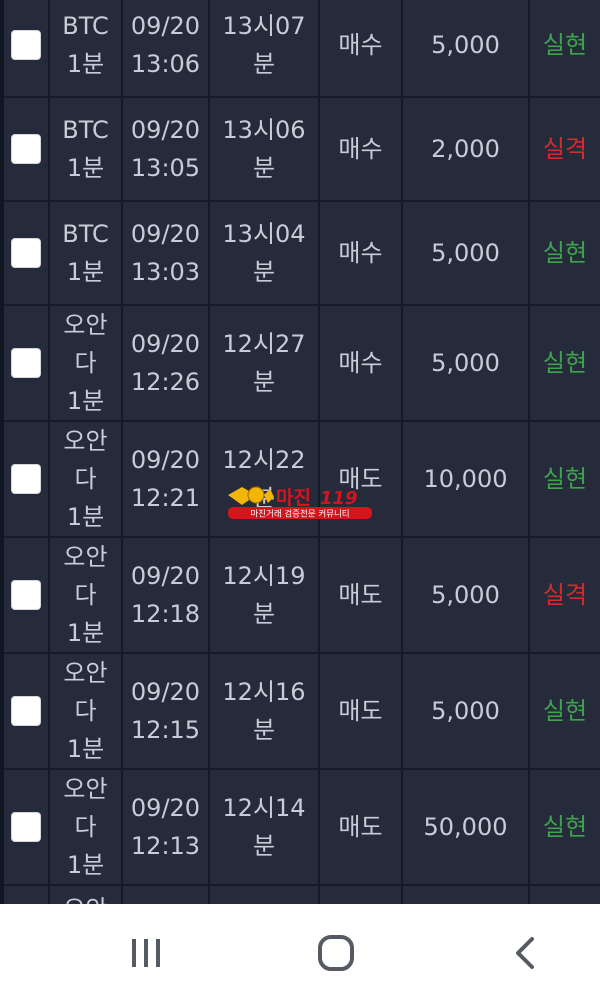 This screenshot has width=600, height=1006. What do you see at coordinates (264, 234) in the screenshot?
I see `round-line: 13시04` at bounding box center [264, 234].